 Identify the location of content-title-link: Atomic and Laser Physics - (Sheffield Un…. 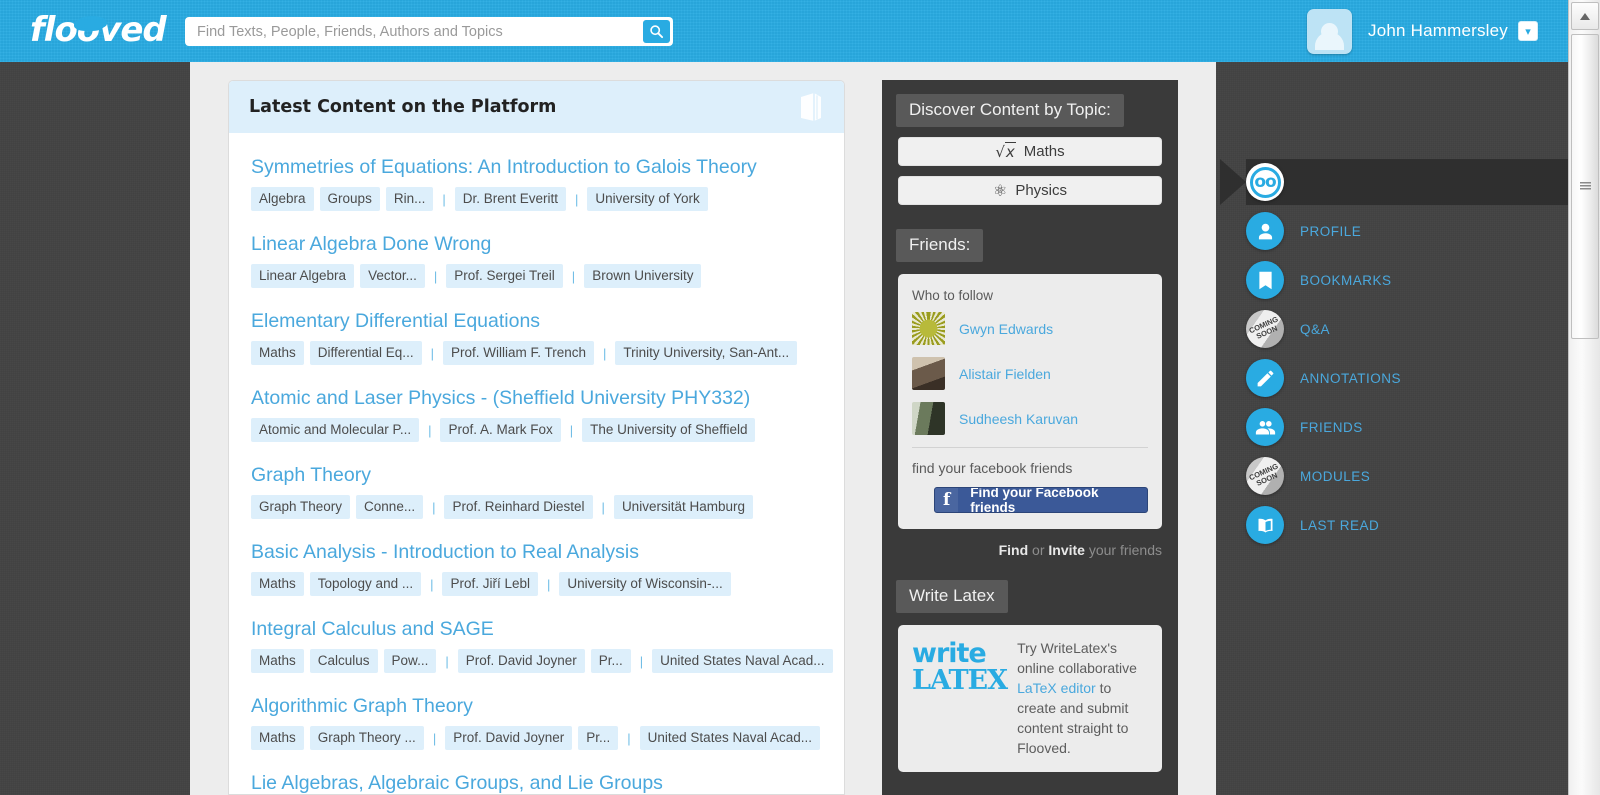
(537, 398).